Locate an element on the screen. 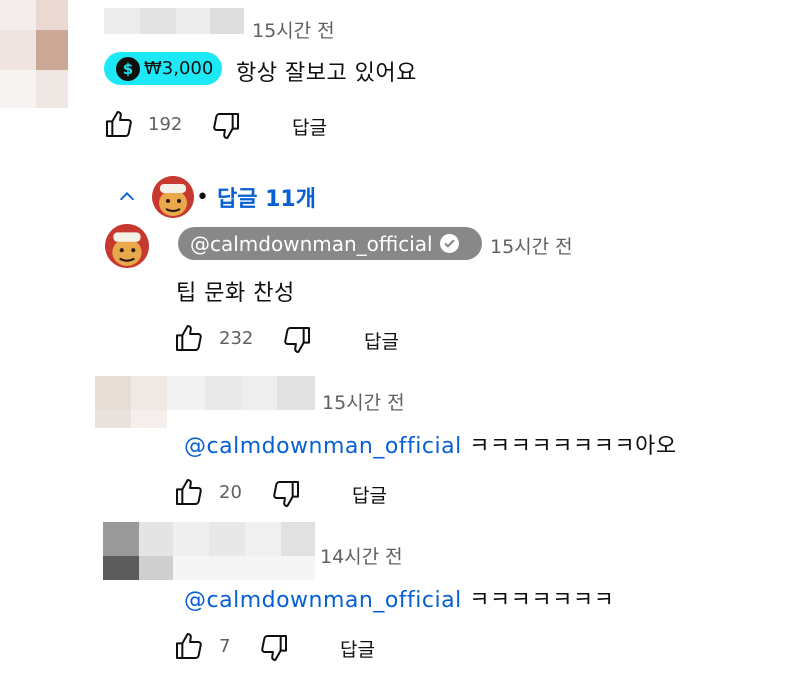  check-circle-icon is located at coordinates (449, 243).